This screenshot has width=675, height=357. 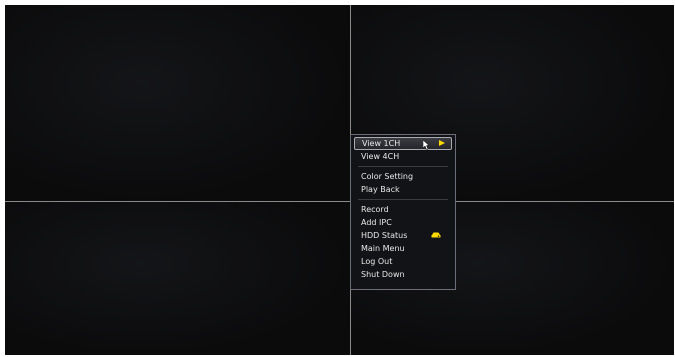 I want to click on menu-item-shut-down: Shut Down, so click(x=403, y=274).